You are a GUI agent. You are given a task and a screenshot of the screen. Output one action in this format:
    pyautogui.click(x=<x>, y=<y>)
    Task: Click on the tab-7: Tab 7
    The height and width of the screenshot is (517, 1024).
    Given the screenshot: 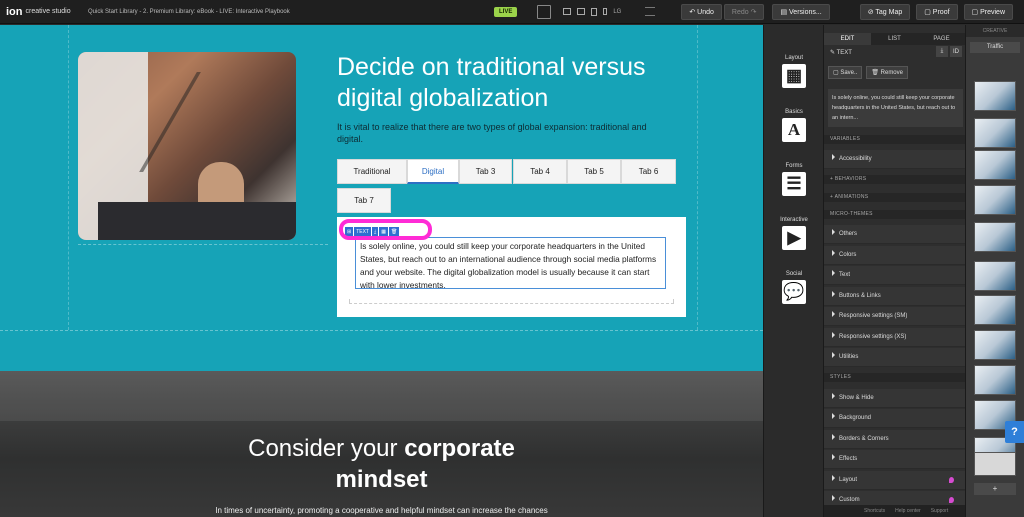 What is the action you would take?
    pyautogui.click(x=364, y=200)
    